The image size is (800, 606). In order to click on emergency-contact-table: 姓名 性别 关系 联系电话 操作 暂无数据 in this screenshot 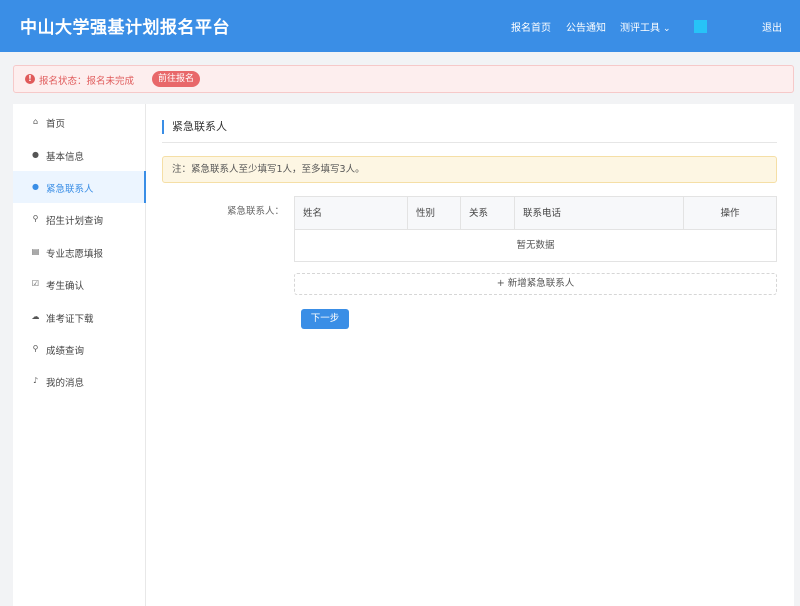, I will do `click(535, 229)`.